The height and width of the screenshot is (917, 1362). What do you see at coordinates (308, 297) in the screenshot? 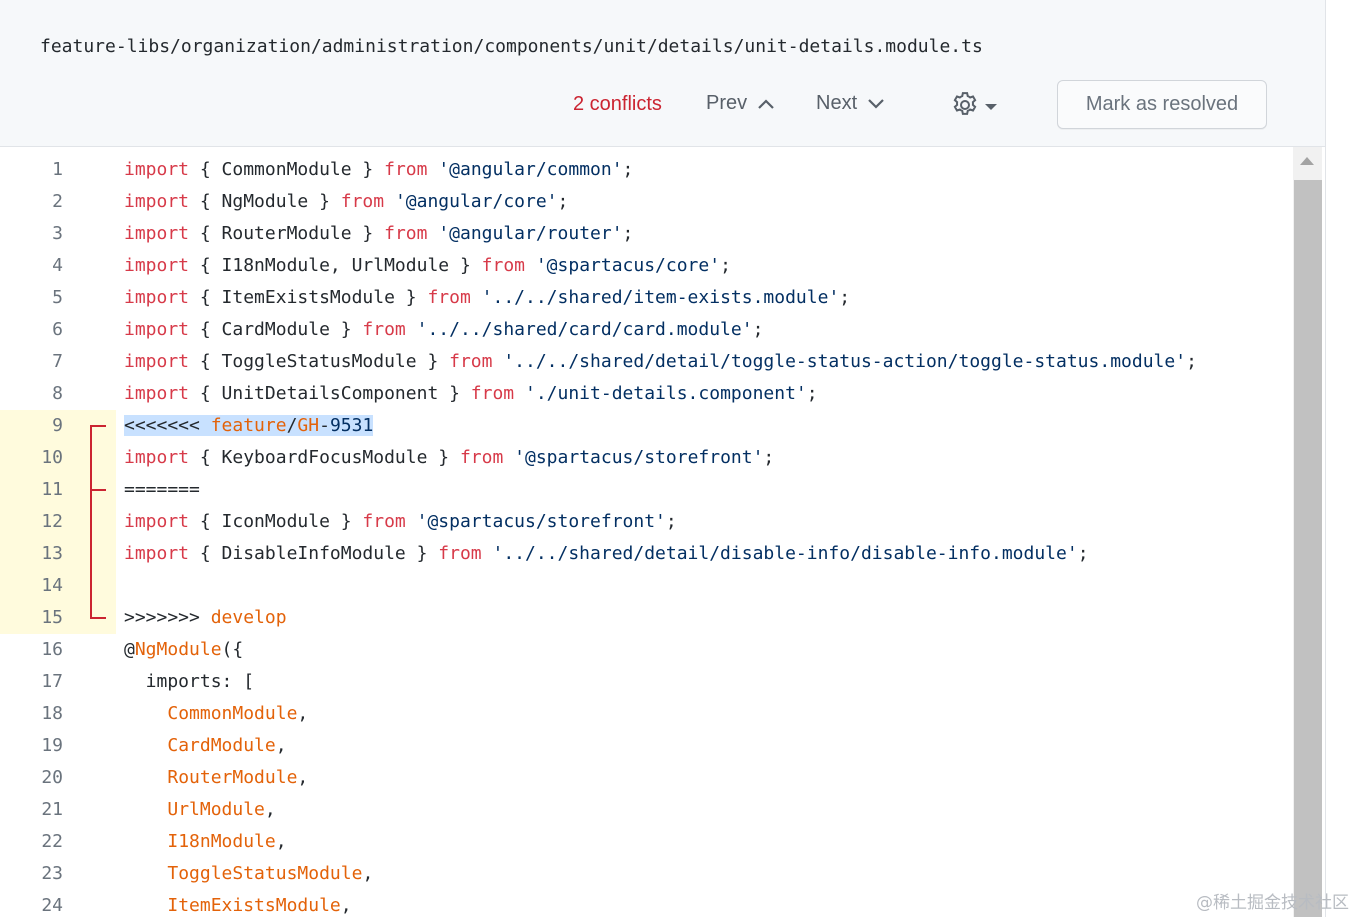
I see `code-token: { ItemExistsModule }` at bounding box center [308, 297].